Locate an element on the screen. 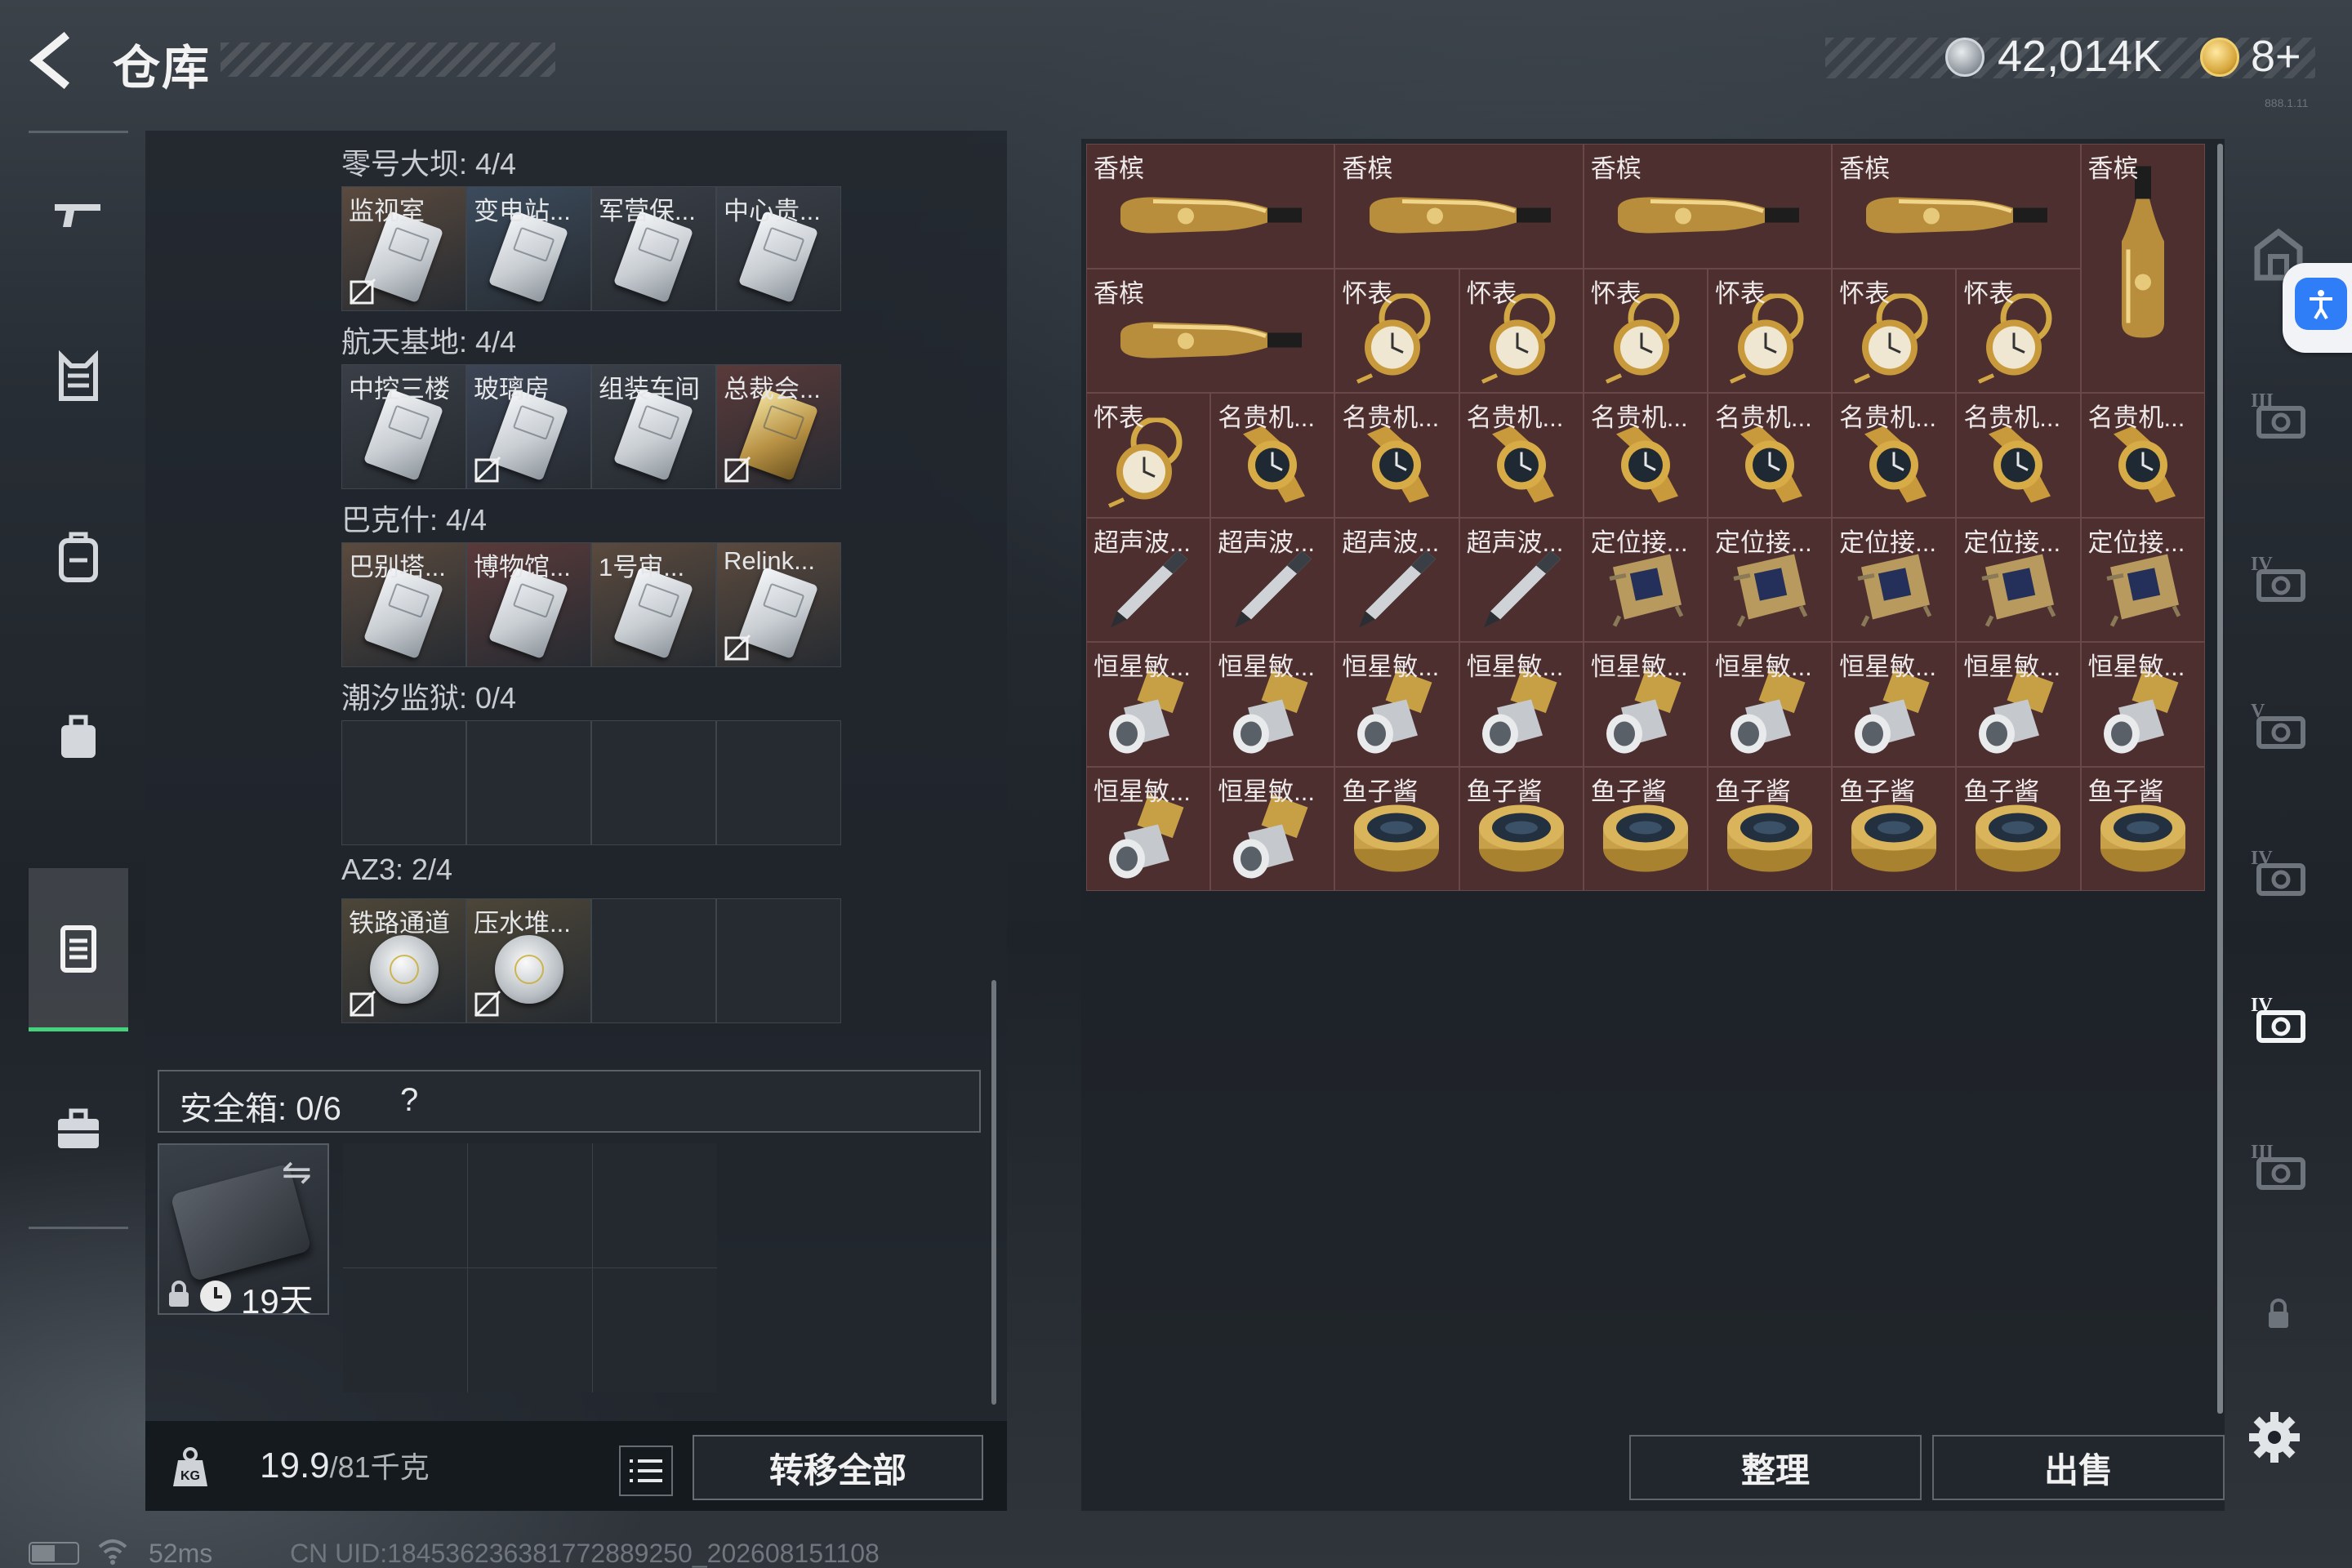  tier-5-helmet-icon: V is located at coordinates (2278, 725).